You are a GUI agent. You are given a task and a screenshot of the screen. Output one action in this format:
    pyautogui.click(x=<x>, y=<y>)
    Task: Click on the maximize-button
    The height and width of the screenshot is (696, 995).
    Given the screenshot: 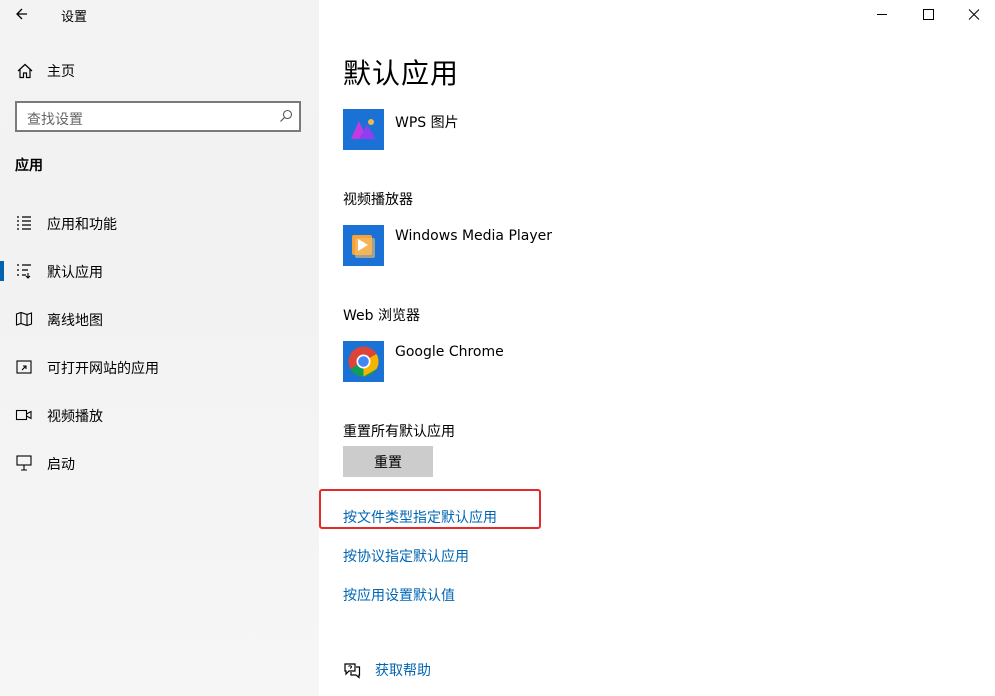 What is the action you would take?
    pyautogui.click(x=928, y=15)
    